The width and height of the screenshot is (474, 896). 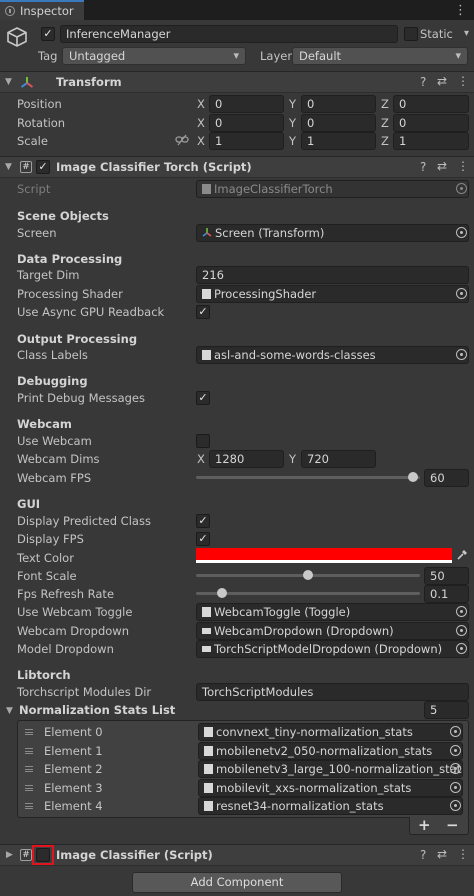 What do you see at coordinates (330, 732) in the screenshot?
I see `element-field: convnext_tiny-normalization_stats` at bounding box center [330, 732].